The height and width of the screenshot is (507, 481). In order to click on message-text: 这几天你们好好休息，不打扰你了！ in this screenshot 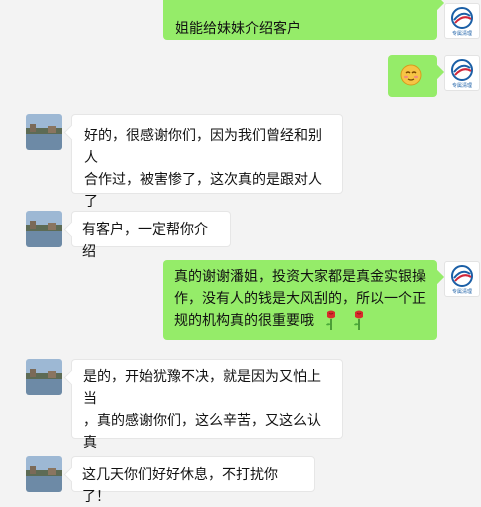, I will do `click(180, 485)`.